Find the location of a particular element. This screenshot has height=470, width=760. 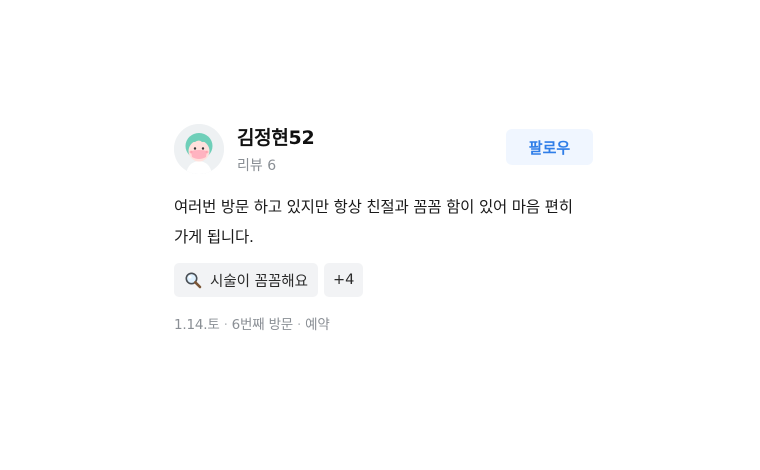

more-tags-button: +4 is located at coordinates (344, 280).